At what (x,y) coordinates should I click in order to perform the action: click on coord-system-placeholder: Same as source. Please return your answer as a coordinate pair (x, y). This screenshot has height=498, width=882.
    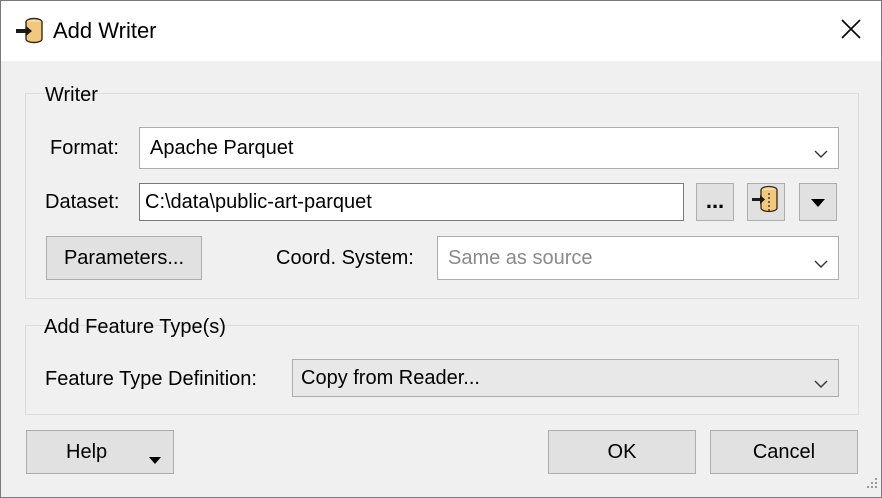
    Looking at the image, I should click on (520, 257).